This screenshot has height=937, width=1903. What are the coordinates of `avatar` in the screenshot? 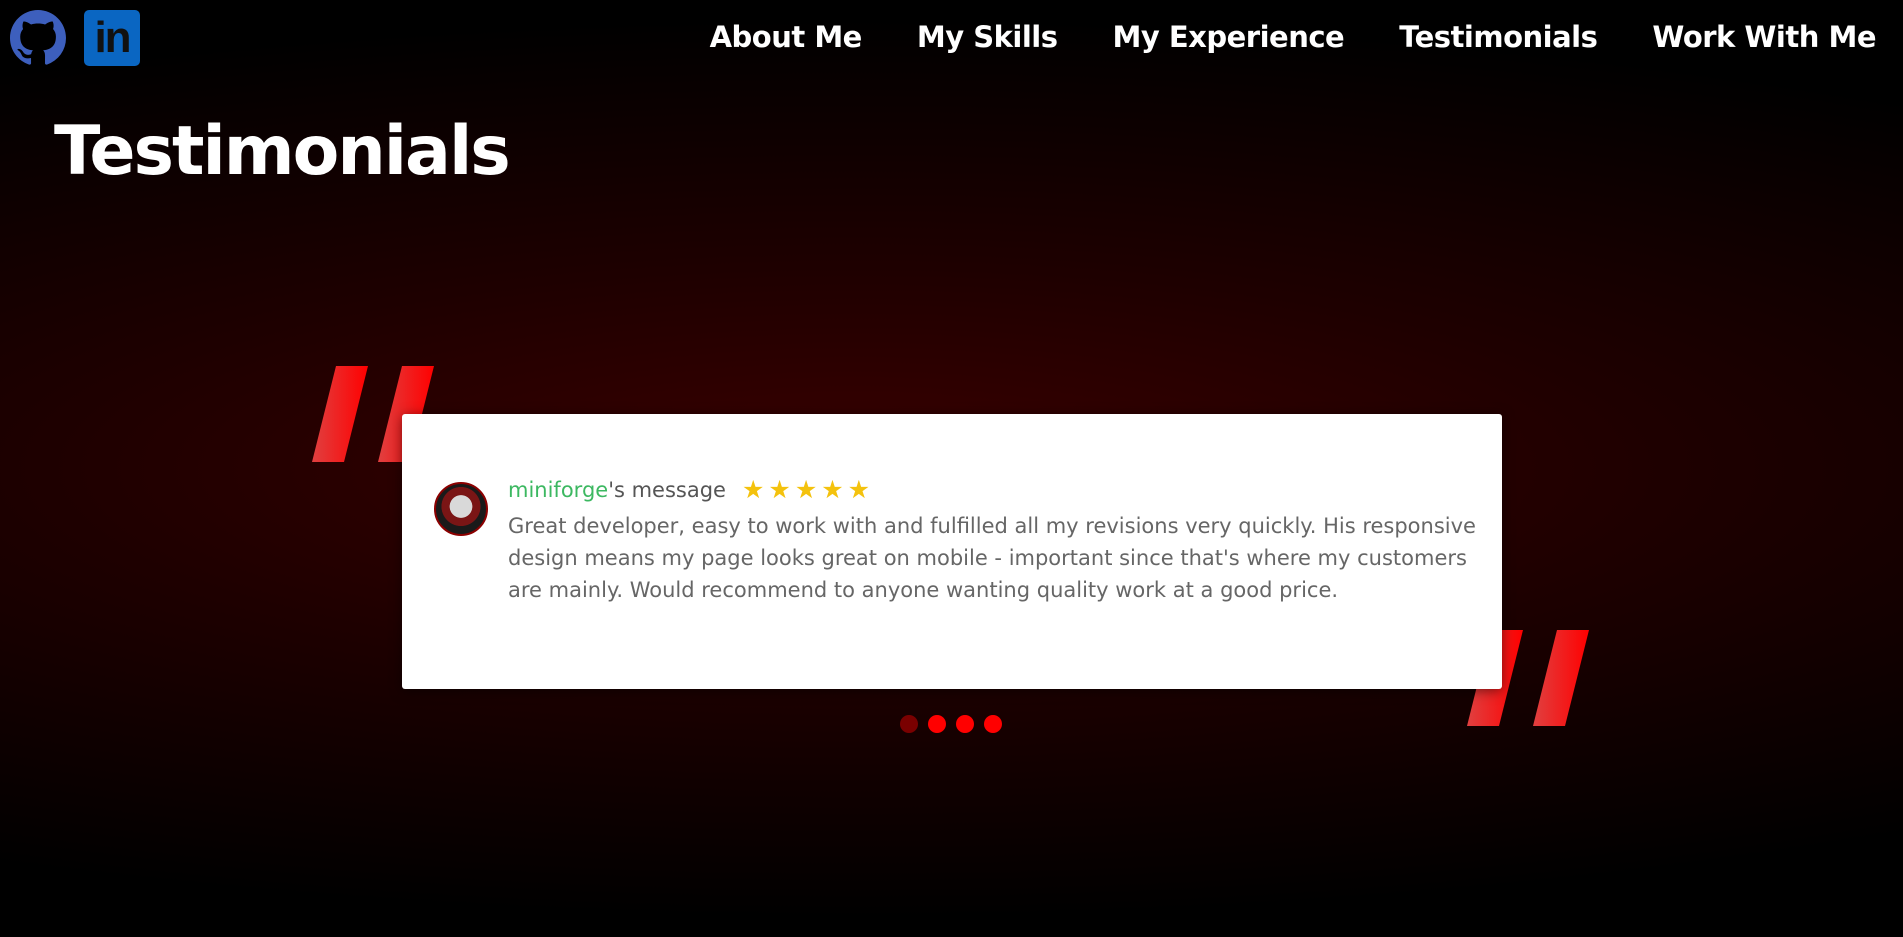 It's located at (461, 509).